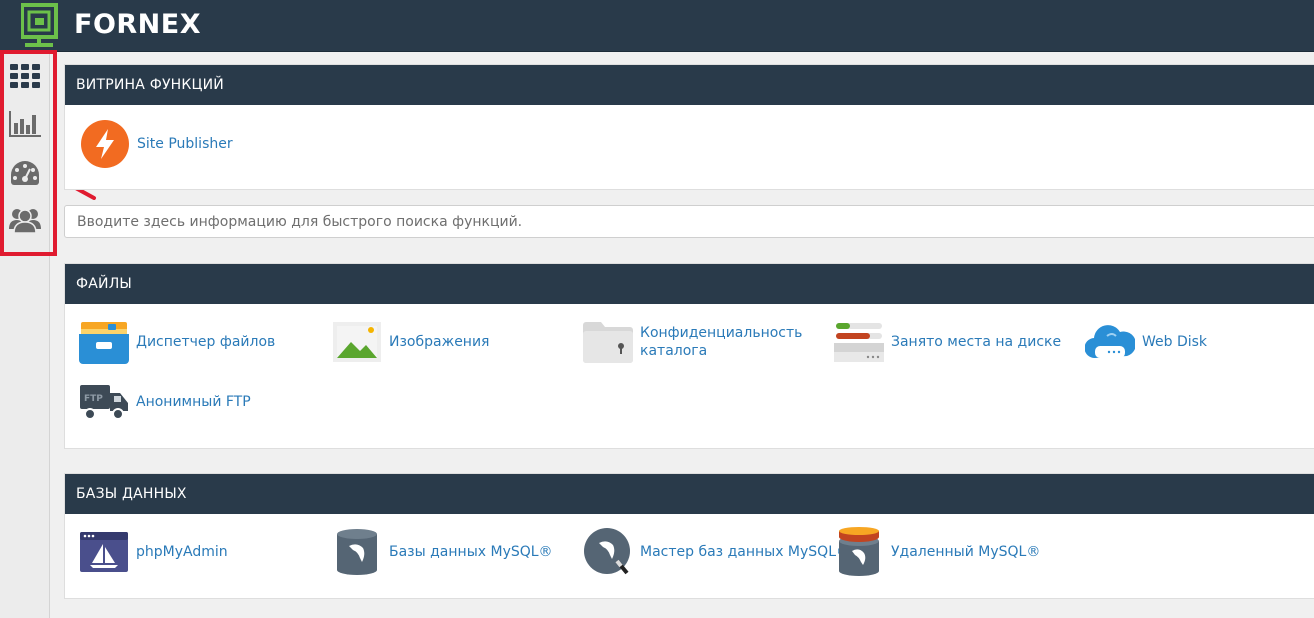  Describe the element at coordinates (137, 24) in the screenshot. I see `brand-name: FORNEX` at that location.